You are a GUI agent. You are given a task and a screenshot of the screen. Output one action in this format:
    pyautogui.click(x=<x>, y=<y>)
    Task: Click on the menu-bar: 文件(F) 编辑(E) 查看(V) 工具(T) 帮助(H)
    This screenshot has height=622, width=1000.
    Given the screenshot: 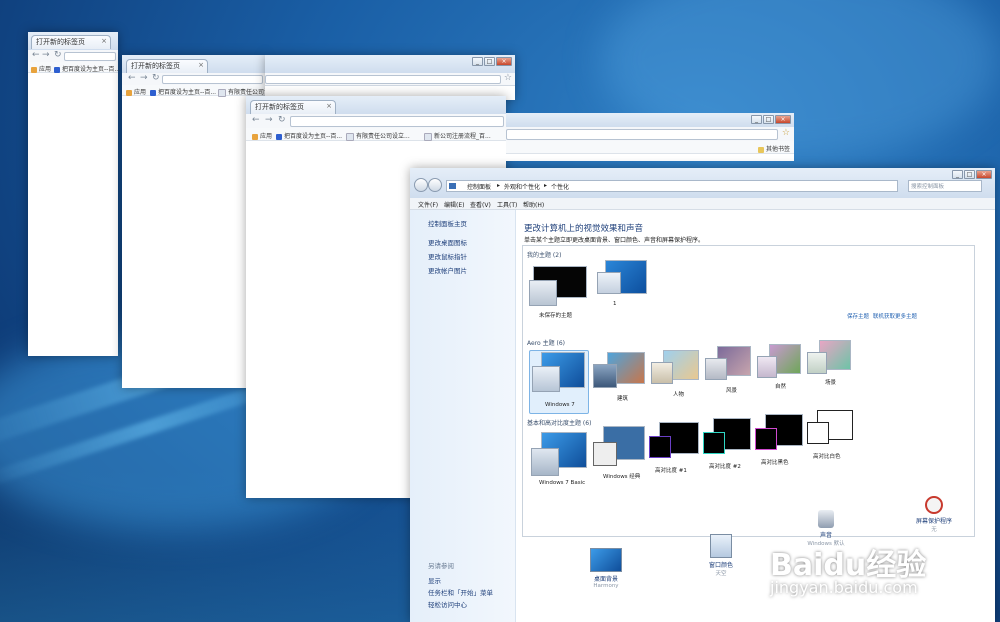 What is the action you would take?
    pyautogui.click(x=702, y=204)
    